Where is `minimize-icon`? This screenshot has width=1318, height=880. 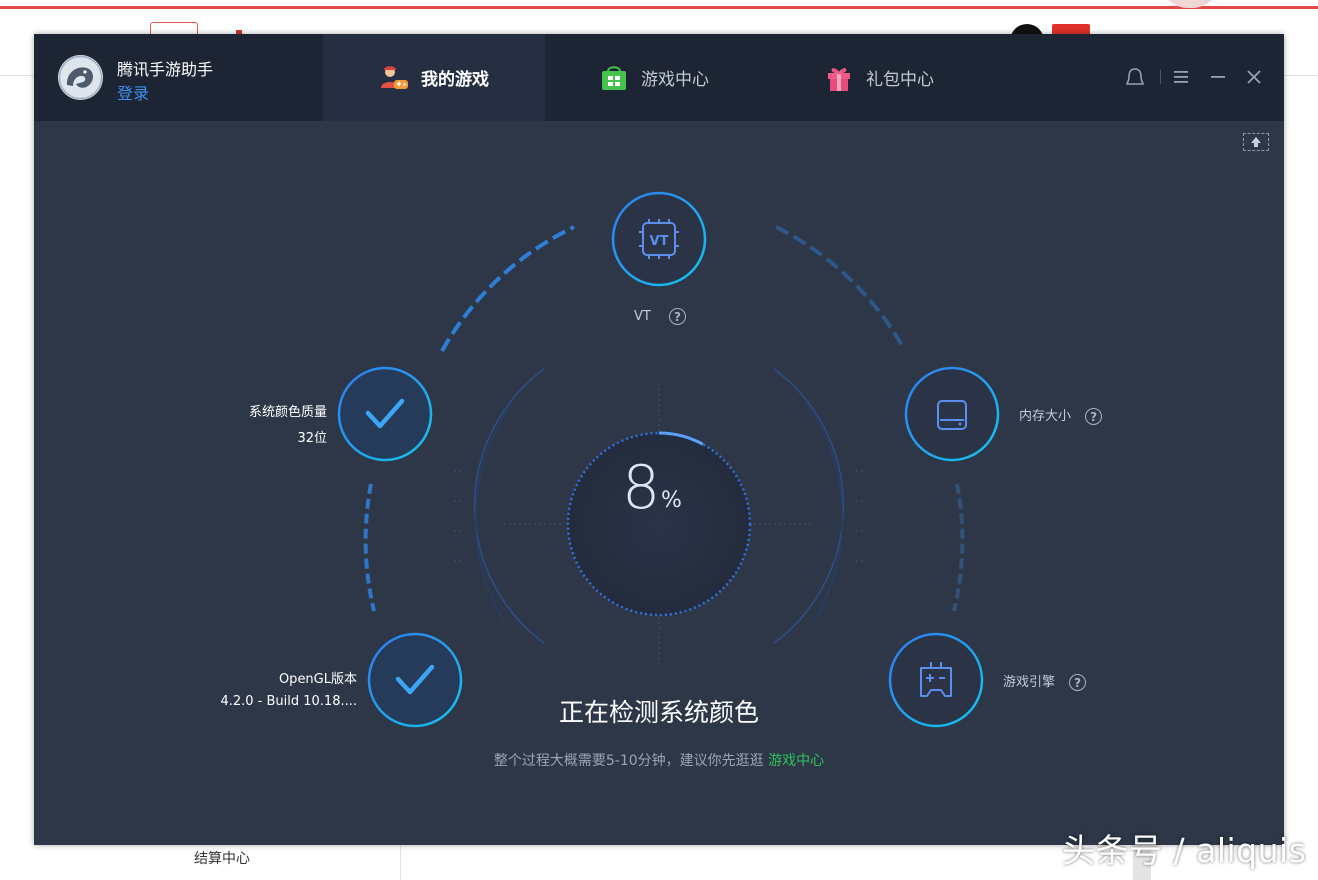
minimize-icon is located at coordinates (1218, 77).